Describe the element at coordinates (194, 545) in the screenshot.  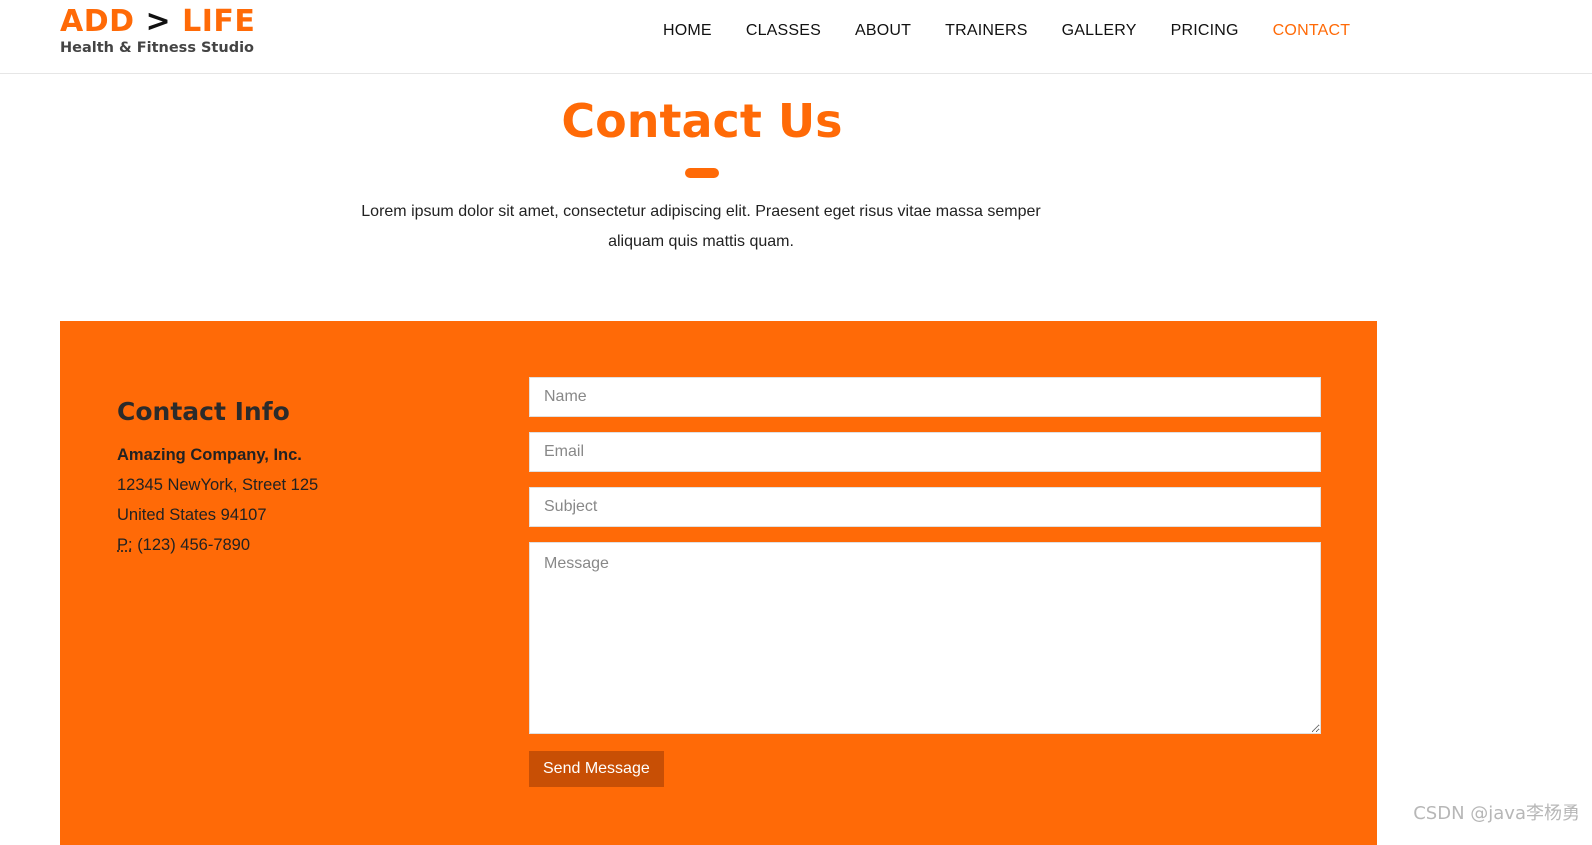
I see `phone-number: (123) 456-7890` at that location.